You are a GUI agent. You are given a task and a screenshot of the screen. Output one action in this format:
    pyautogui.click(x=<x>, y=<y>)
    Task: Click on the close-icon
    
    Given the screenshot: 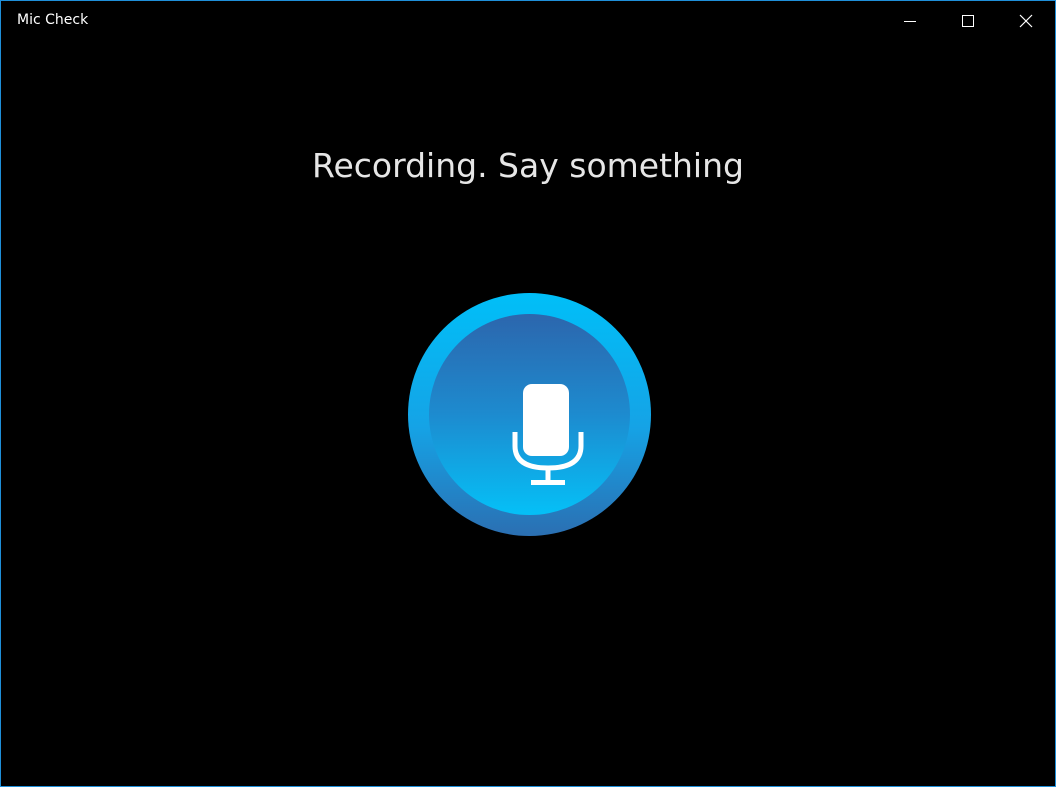 What is the action you would take?
    pyautogui.click(x=1026, y=21)
    